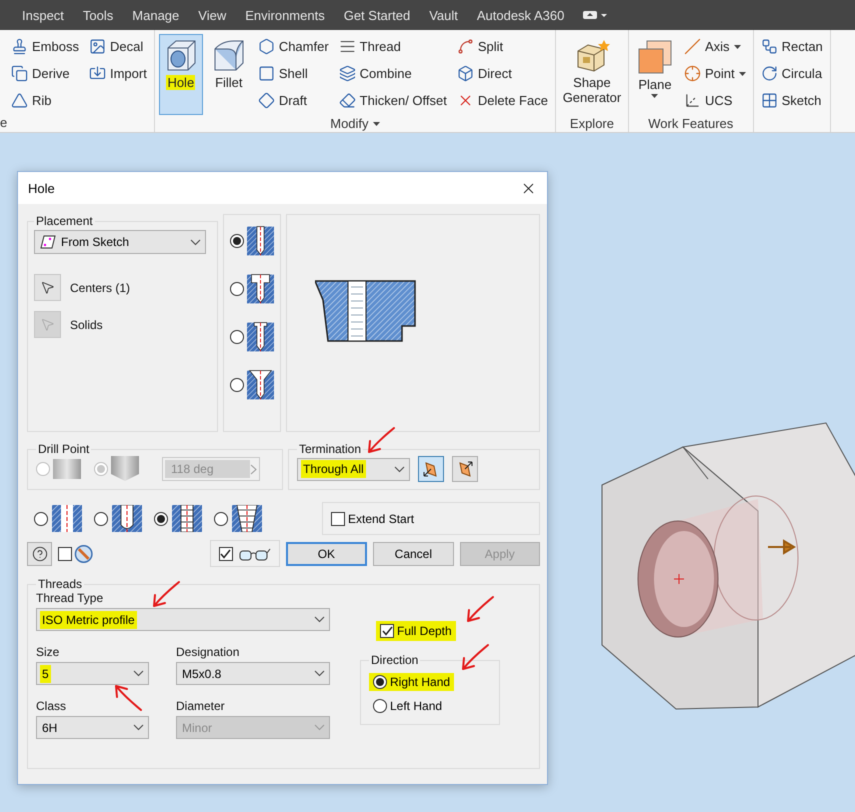  Describe the element at coordinates (407, 706) in the screenshot. I see `radio-option: Left Hand` at that location.